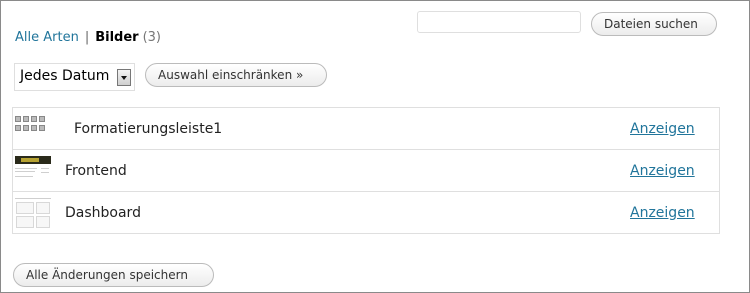 The image size is (750, 293). Describe the element at coordinates (113, 275) in the screenshot. I see `save-all-changes-button: Alle Änderungen speichern` at that location.